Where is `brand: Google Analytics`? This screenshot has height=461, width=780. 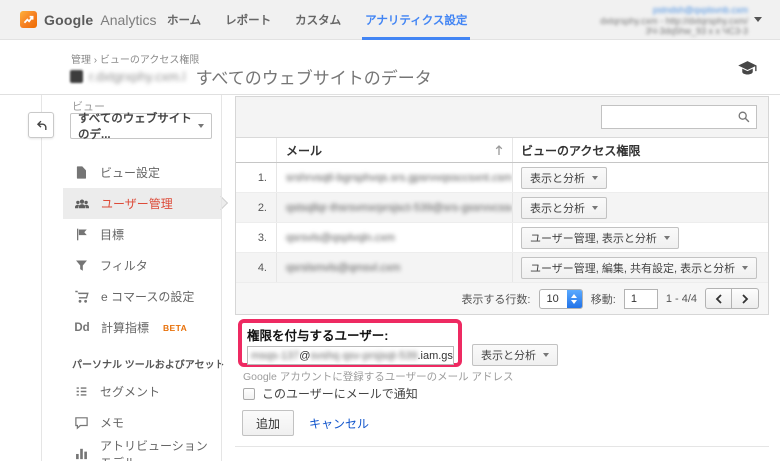 brand: Google Analytics is located at coordinates (88, 19).